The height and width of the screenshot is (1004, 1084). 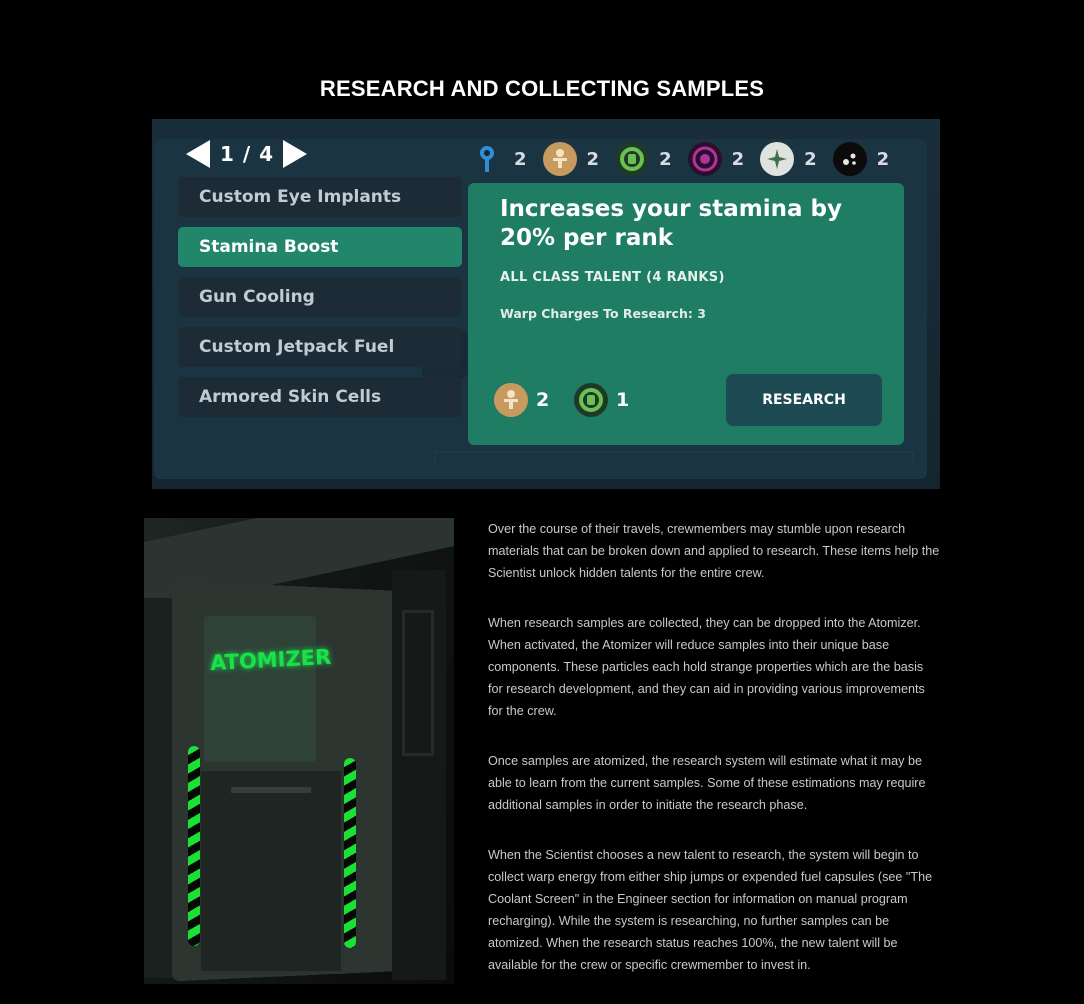 What do you see at coordinates (623, 400) in the screenshot?
I see `cost-count: 1` at bounding box center [623, 400].